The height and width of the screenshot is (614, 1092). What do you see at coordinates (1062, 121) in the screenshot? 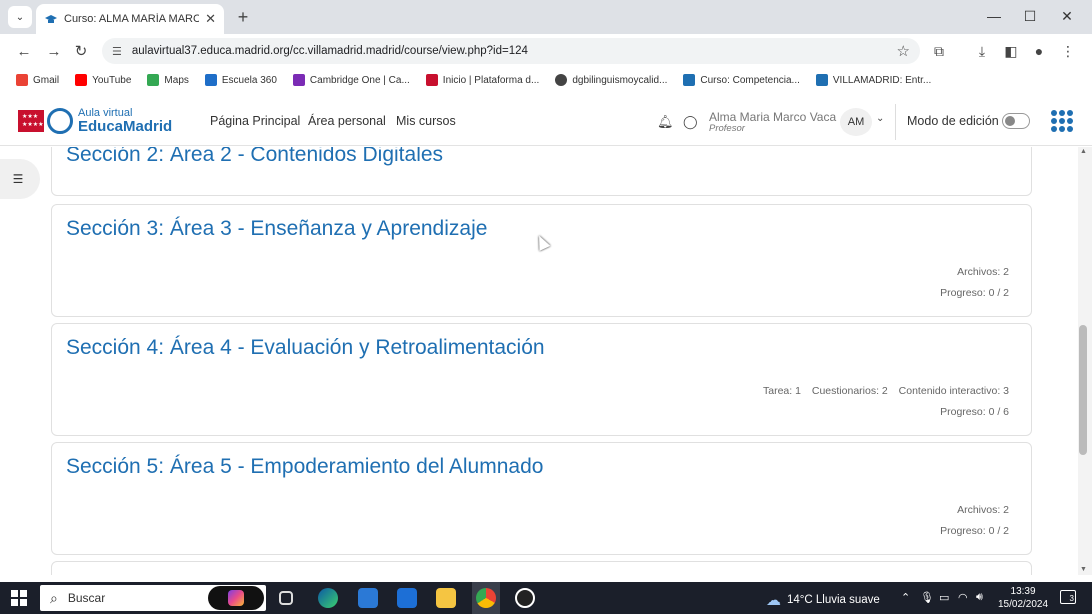
I see `apps-grid-icon` at bounding box center [1062, 121].